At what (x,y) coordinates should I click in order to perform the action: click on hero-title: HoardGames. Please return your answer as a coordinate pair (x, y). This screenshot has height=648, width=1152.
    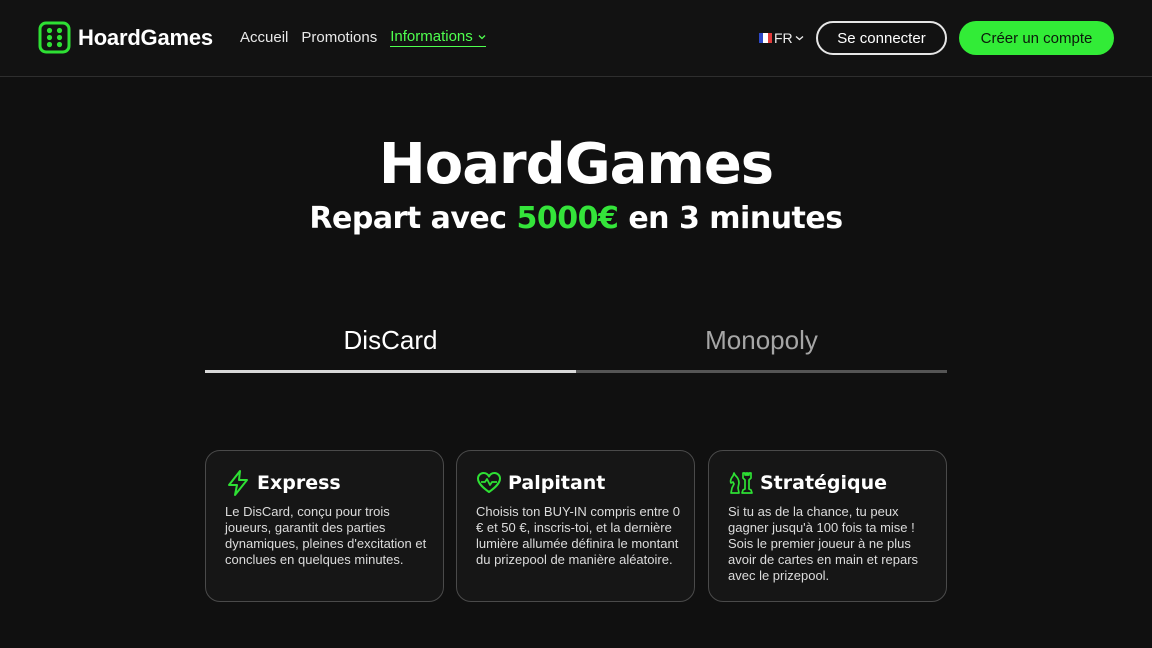
    Looking at the image, I should click on (576, 164).